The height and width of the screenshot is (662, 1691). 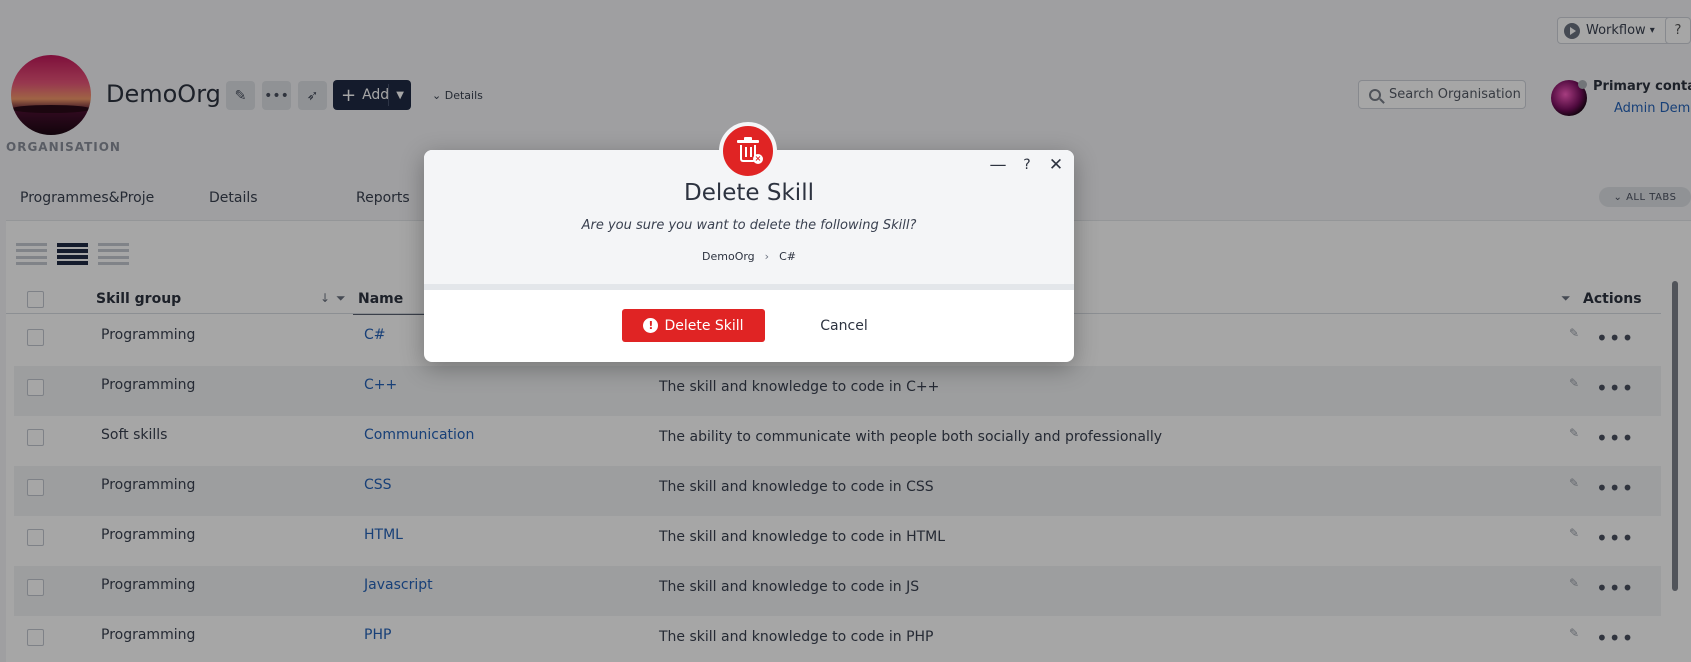 I want to click on close-icon: ✕, so click(x=1056, y=165).